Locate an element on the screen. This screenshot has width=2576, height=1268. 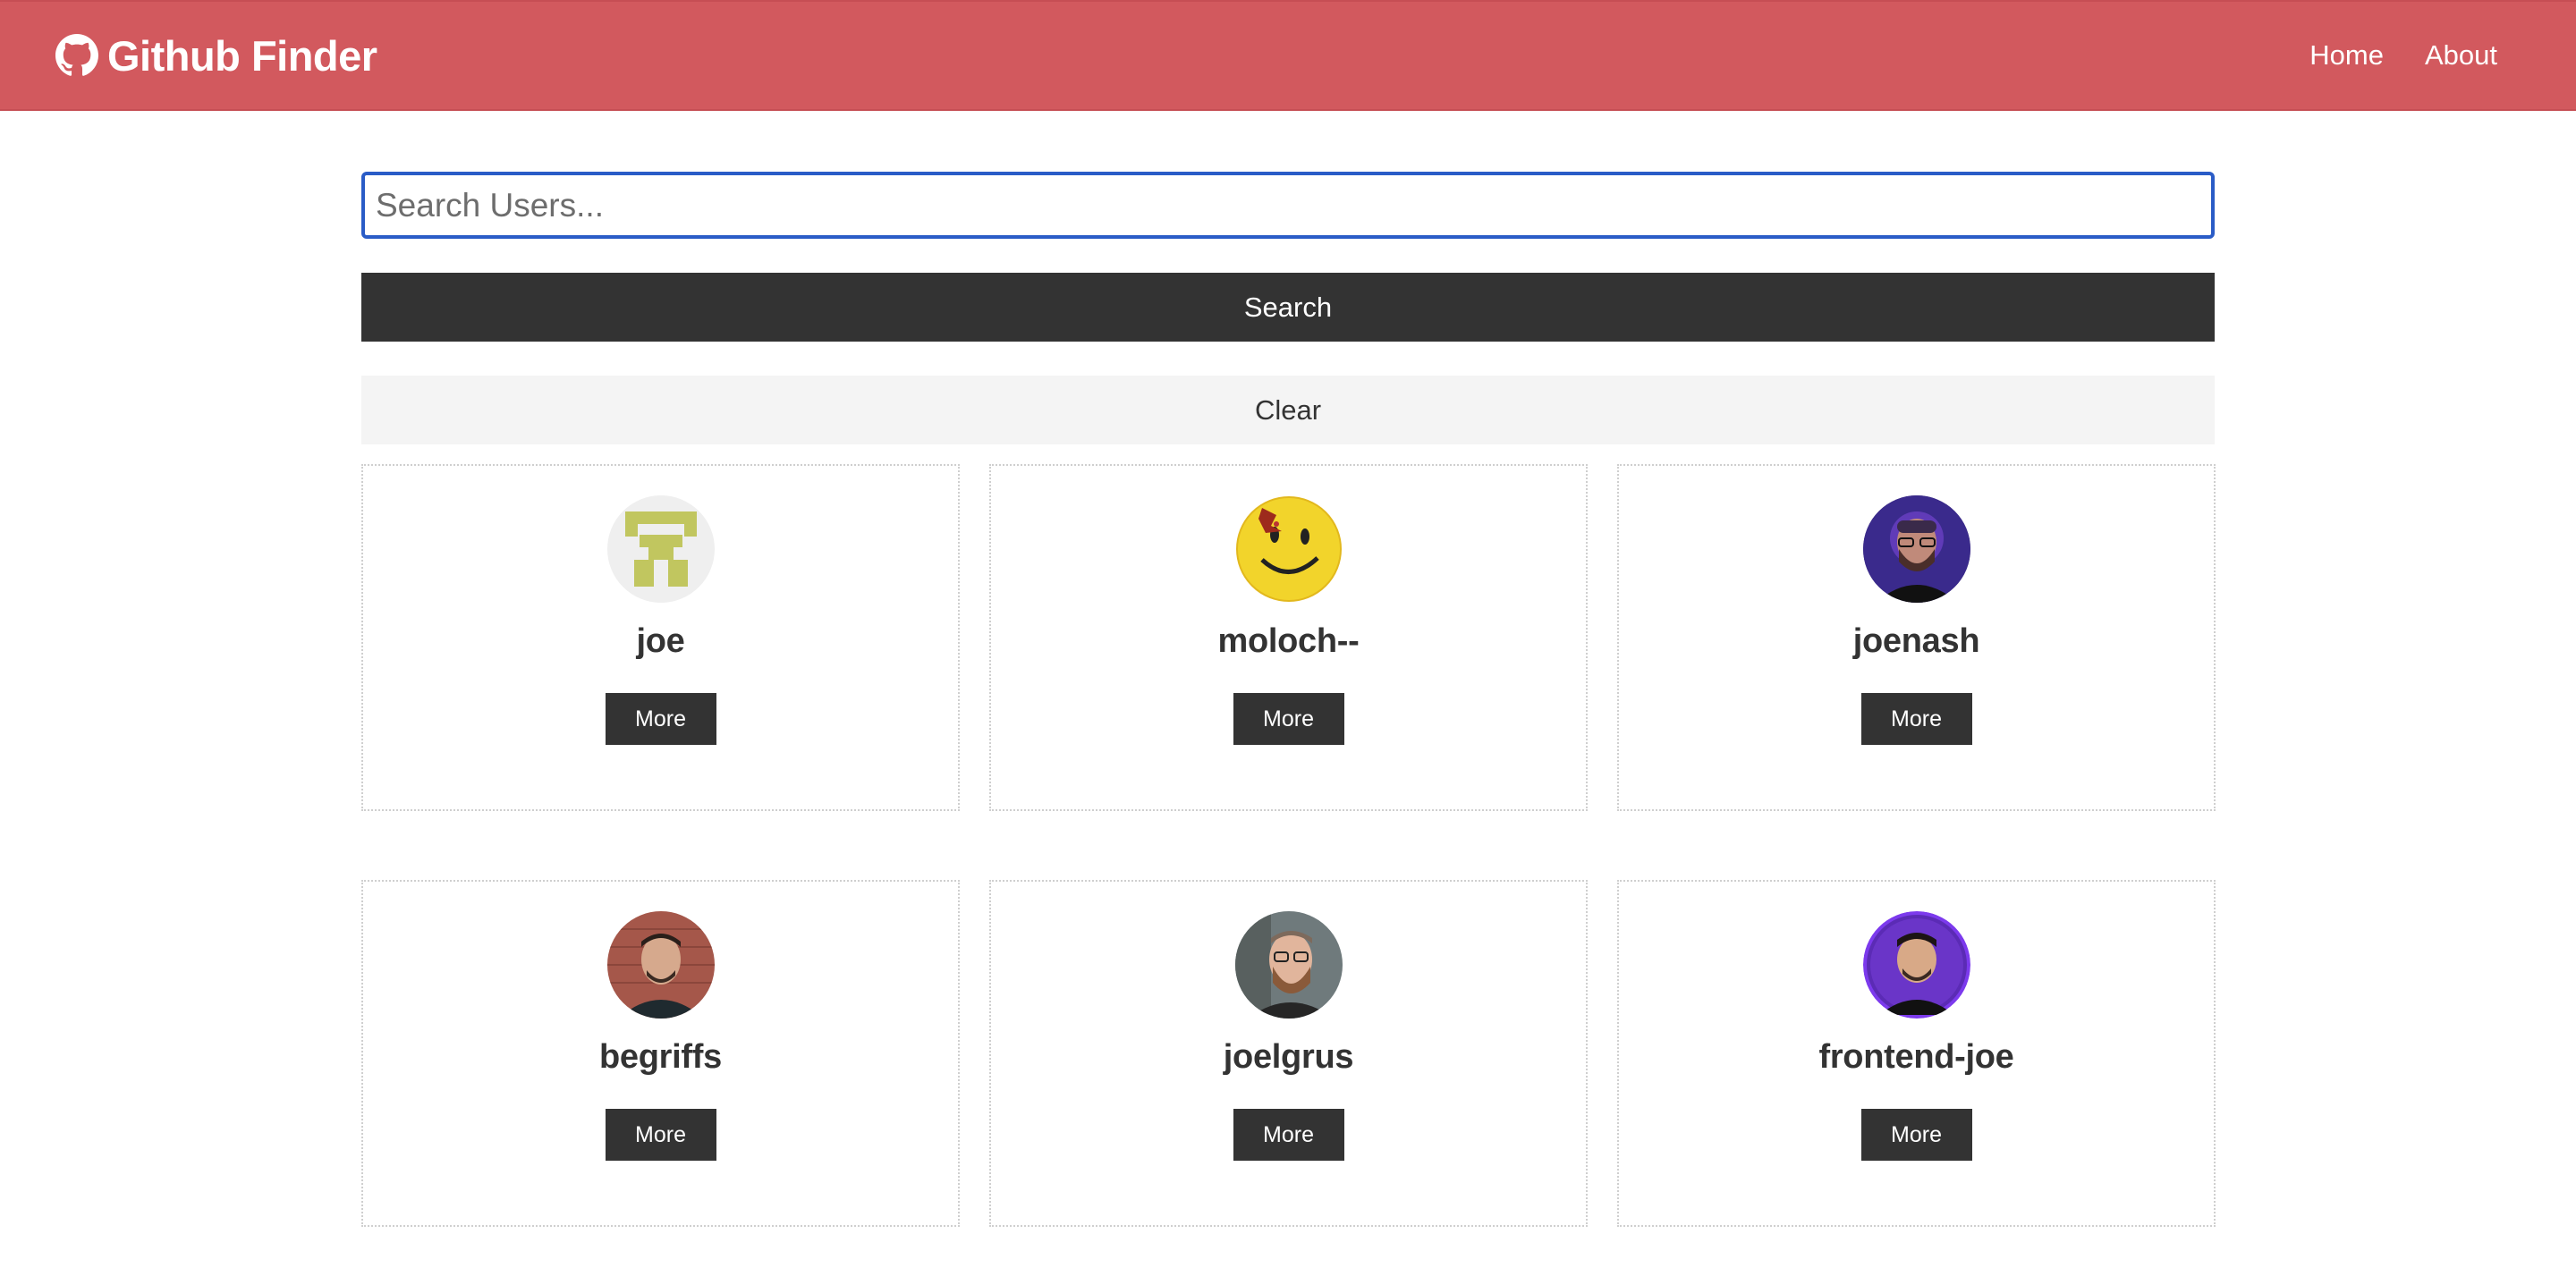
identicon-avatar is located at coordinates (660, 549).